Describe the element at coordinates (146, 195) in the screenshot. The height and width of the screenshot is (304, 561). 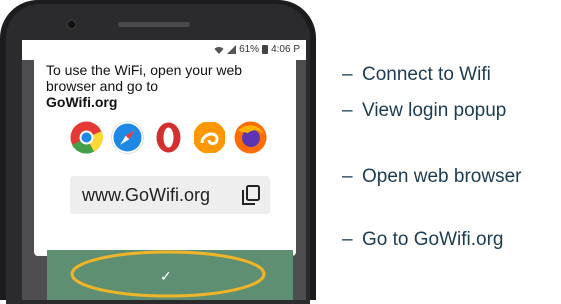
I see `url-text: www.GoWifi.org` at that location.